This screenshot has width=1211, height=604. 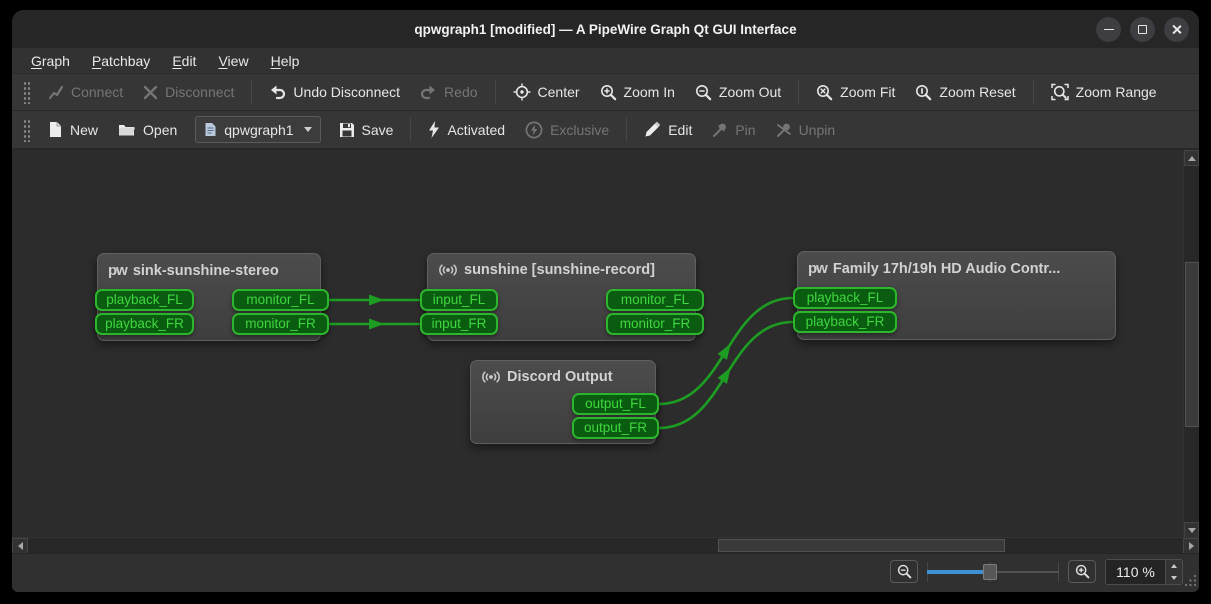 What do you see at coordinates (783, 130) in the screenshot?
I see `unpin-icon` at bounding box center [783, 130].